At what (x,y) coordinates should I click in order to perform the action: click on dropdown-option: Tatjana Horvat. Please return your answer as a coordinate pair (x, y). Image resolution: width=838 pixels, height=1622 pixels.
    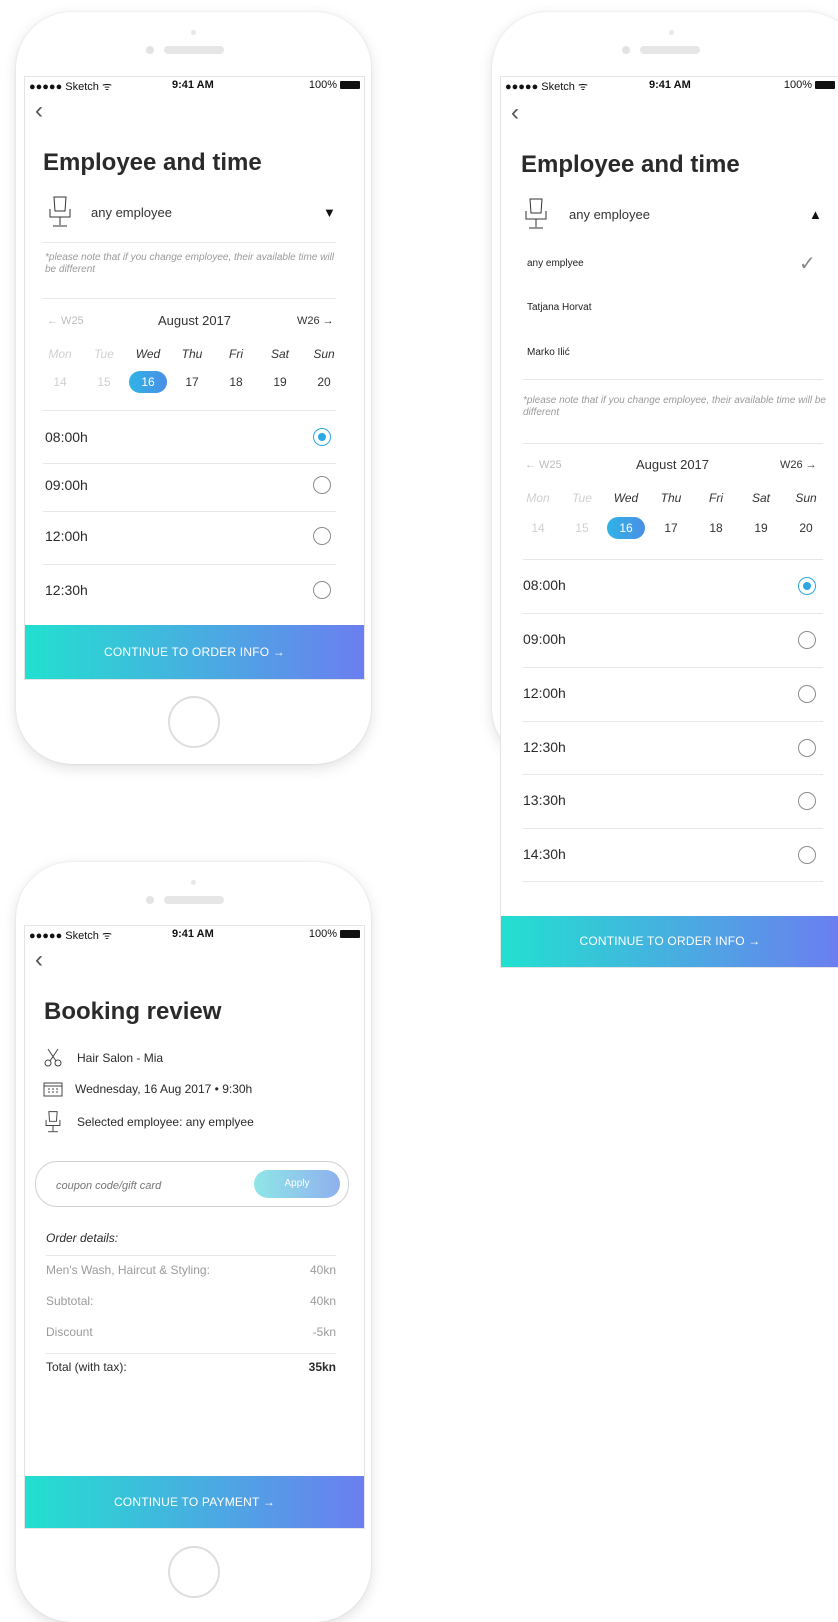
    Looking at the image, I should click on (669, 309).